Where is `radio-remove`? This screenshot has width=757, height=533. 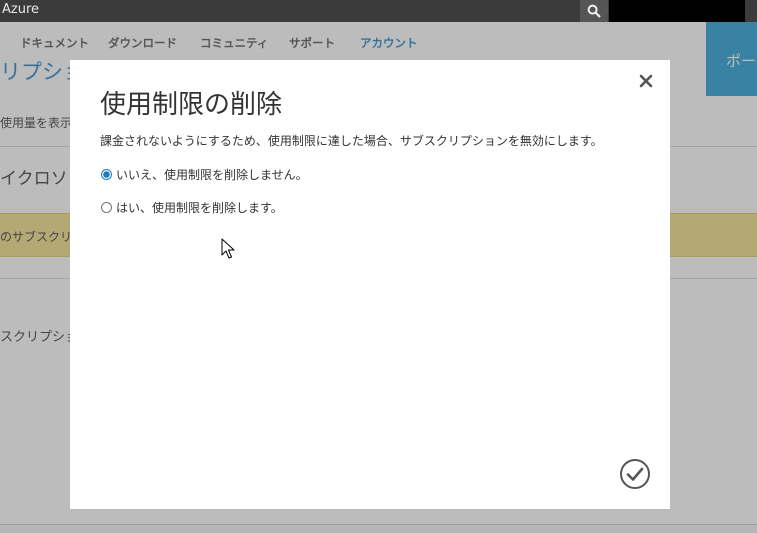
radio-remove is located at coordinates (106, 207).